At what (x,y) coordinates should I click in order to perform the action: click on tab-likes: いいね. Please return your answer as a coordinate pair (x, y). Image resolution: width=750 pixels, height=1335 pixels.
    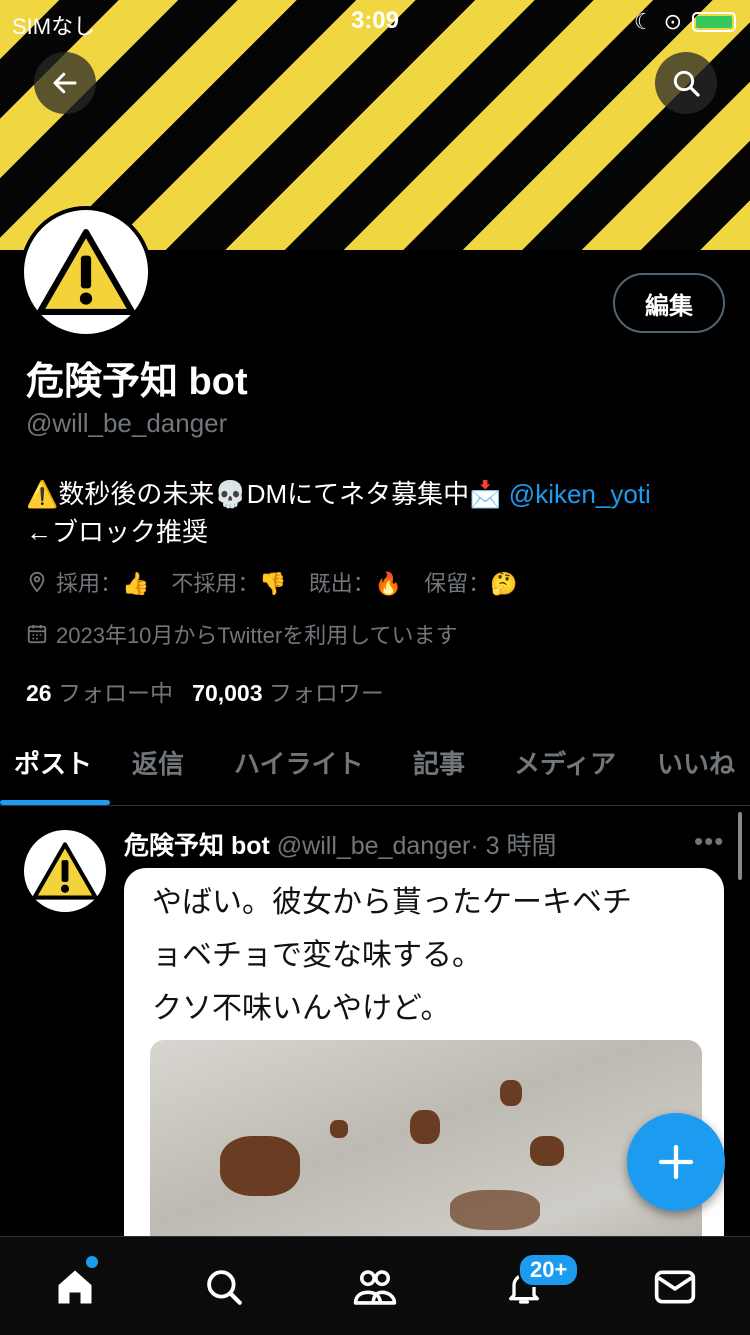
    Looking at the image, I should click on (696, 762).